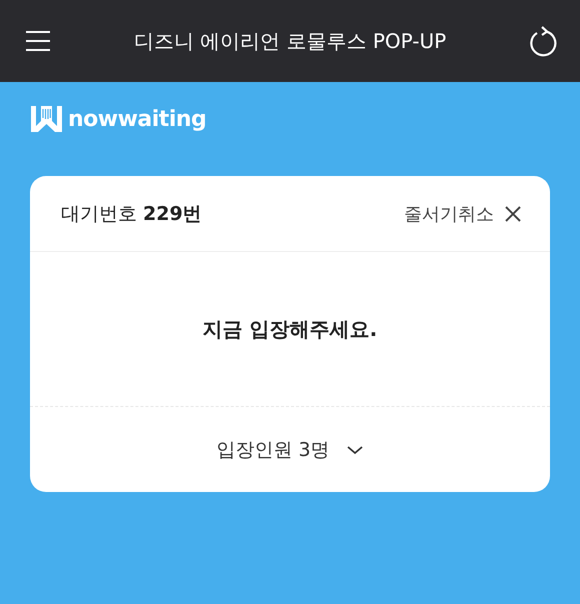  Describe the element at coordinates (290, 329) in the screenshot. I see `entry-message: 지금 입장해주세요.` at that location.